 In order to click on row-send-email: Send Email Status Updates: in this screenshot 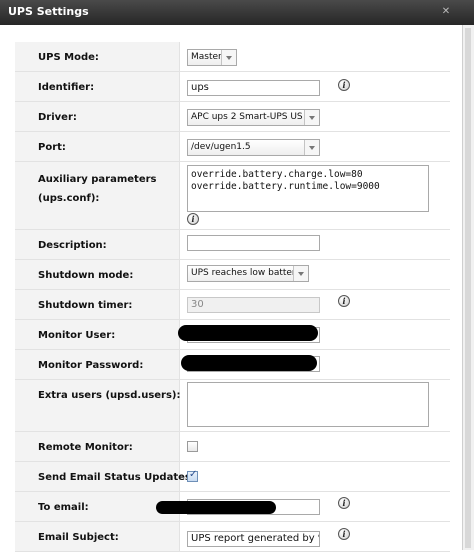, I will do `click(232, 477)`.